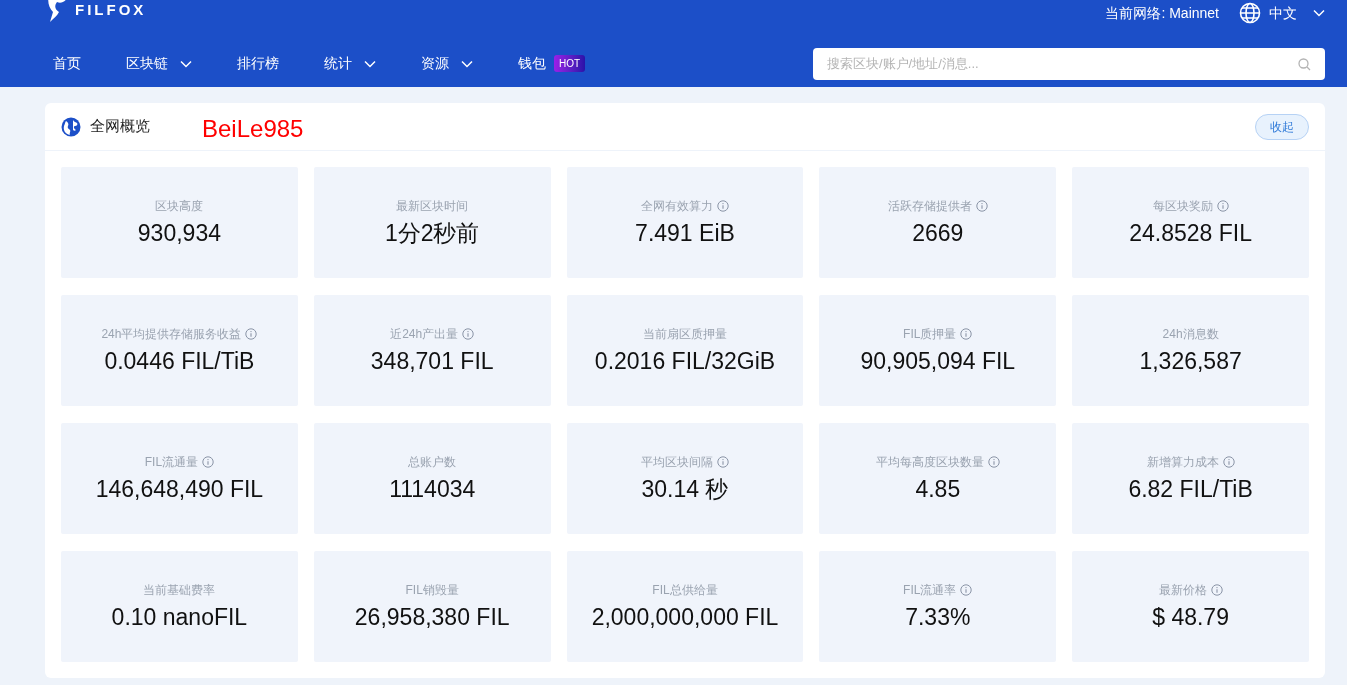 The height and width of the screenshot is (685, 1347). What do you see at coordinates (1182, 463) in the screenshot?
I see `stat-label: 新增算力成本` at bounding box center [1182, 463].